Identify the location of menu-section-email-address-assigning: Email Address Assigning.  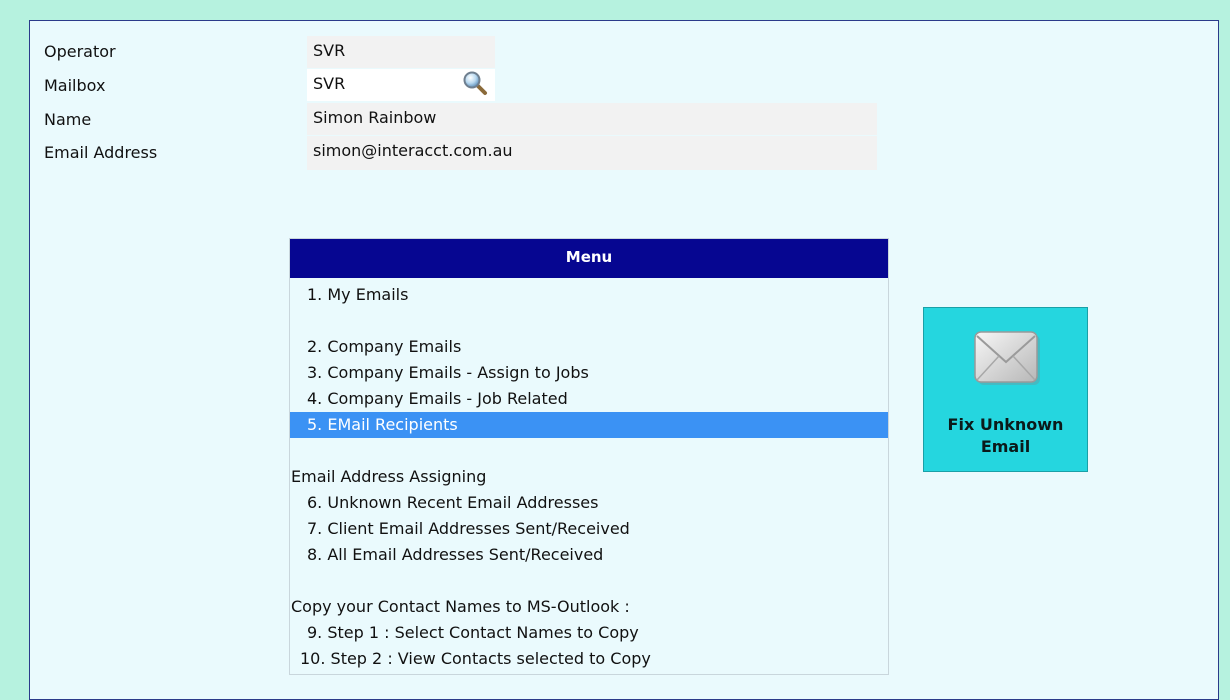
(389, 476).